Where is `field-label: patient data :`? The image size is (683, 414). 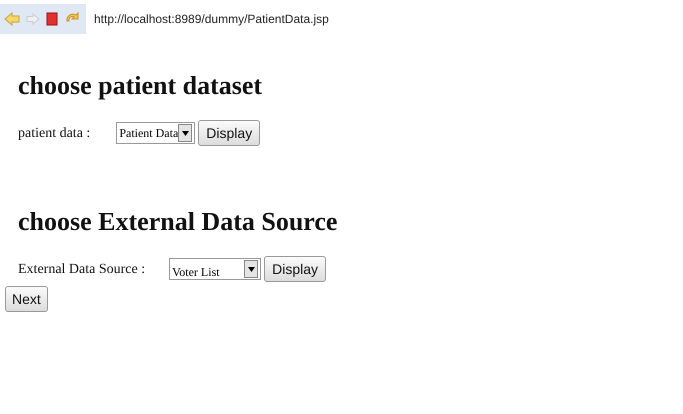 field-label: patient data : is located at coordinates (54, 133).